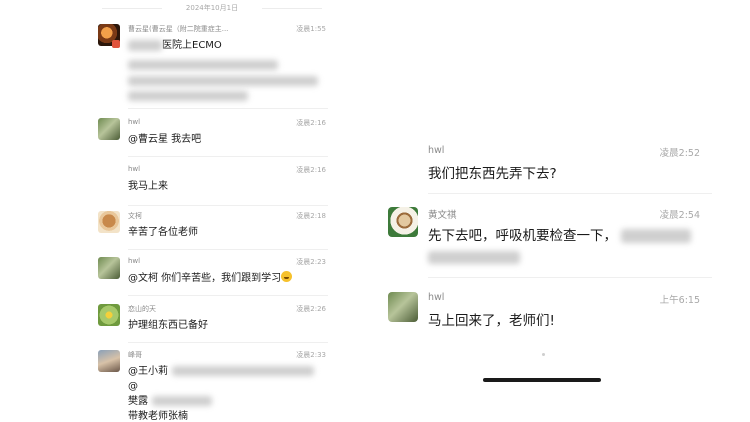 This screenshot has width=750, height=422. I want to click on message-text: 我马上来, so click(148, 186).